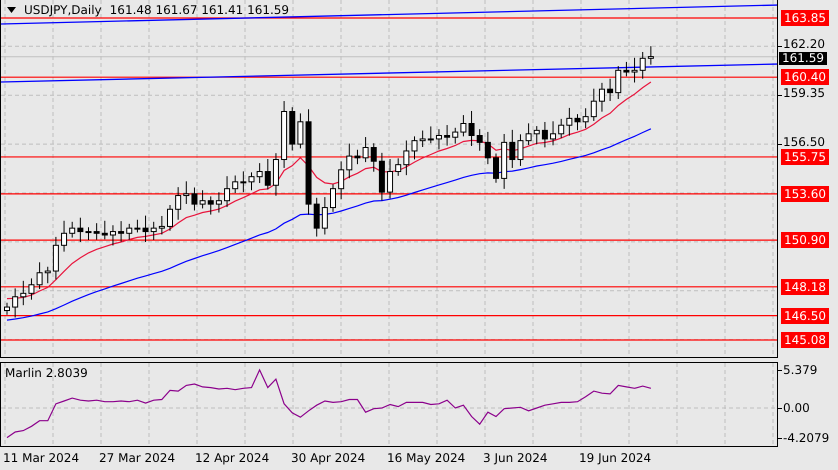 This screenshot has width=838, height=470. Describe the element at coordinates (328, 458) in the screenshot. I see `date-label: 30 Apr 2024` at that location.